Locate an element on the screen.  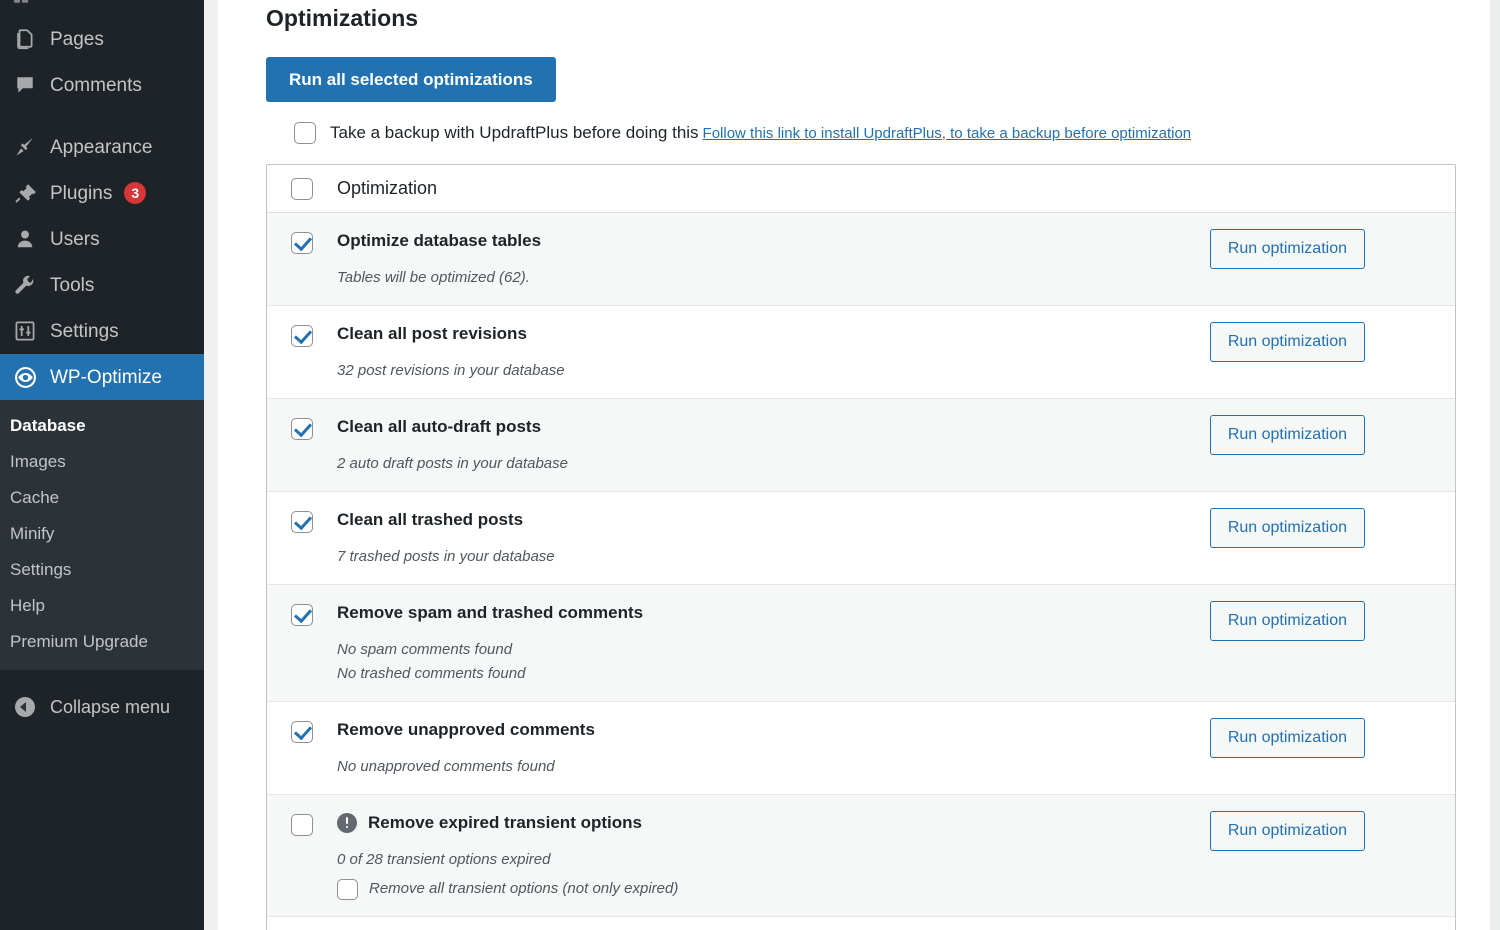
run-all-optimizations-button: Run all selected optimizations is located at coordinates (411, 79).